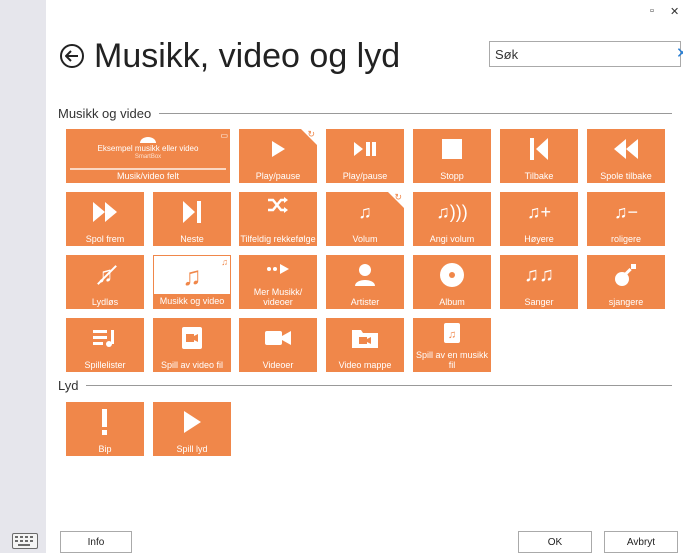 The width and height of the screenshot is (683, 553). What do you see at coordinates (539, 239) in the screenshot?
I see `tile-label: Høyere` at bounding box center [539, 239].